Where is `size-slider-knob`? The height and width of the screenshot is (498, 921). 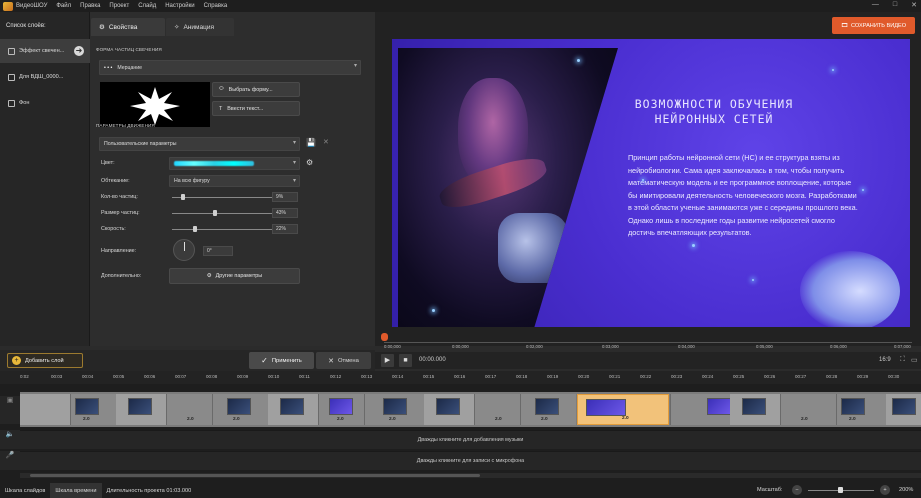 size-slider-knob is located at coordinates (215, 213).